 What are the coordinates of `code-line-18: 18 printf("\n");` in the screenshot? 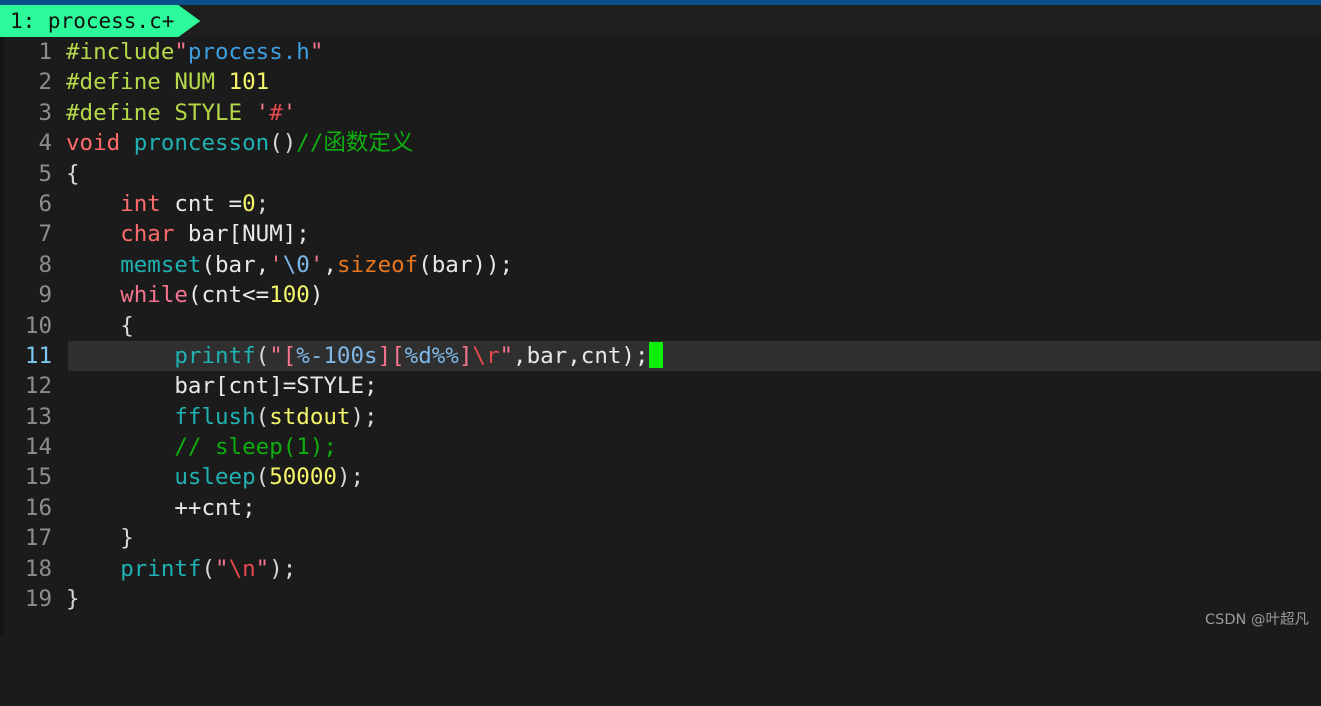 It's located at (660, 569).